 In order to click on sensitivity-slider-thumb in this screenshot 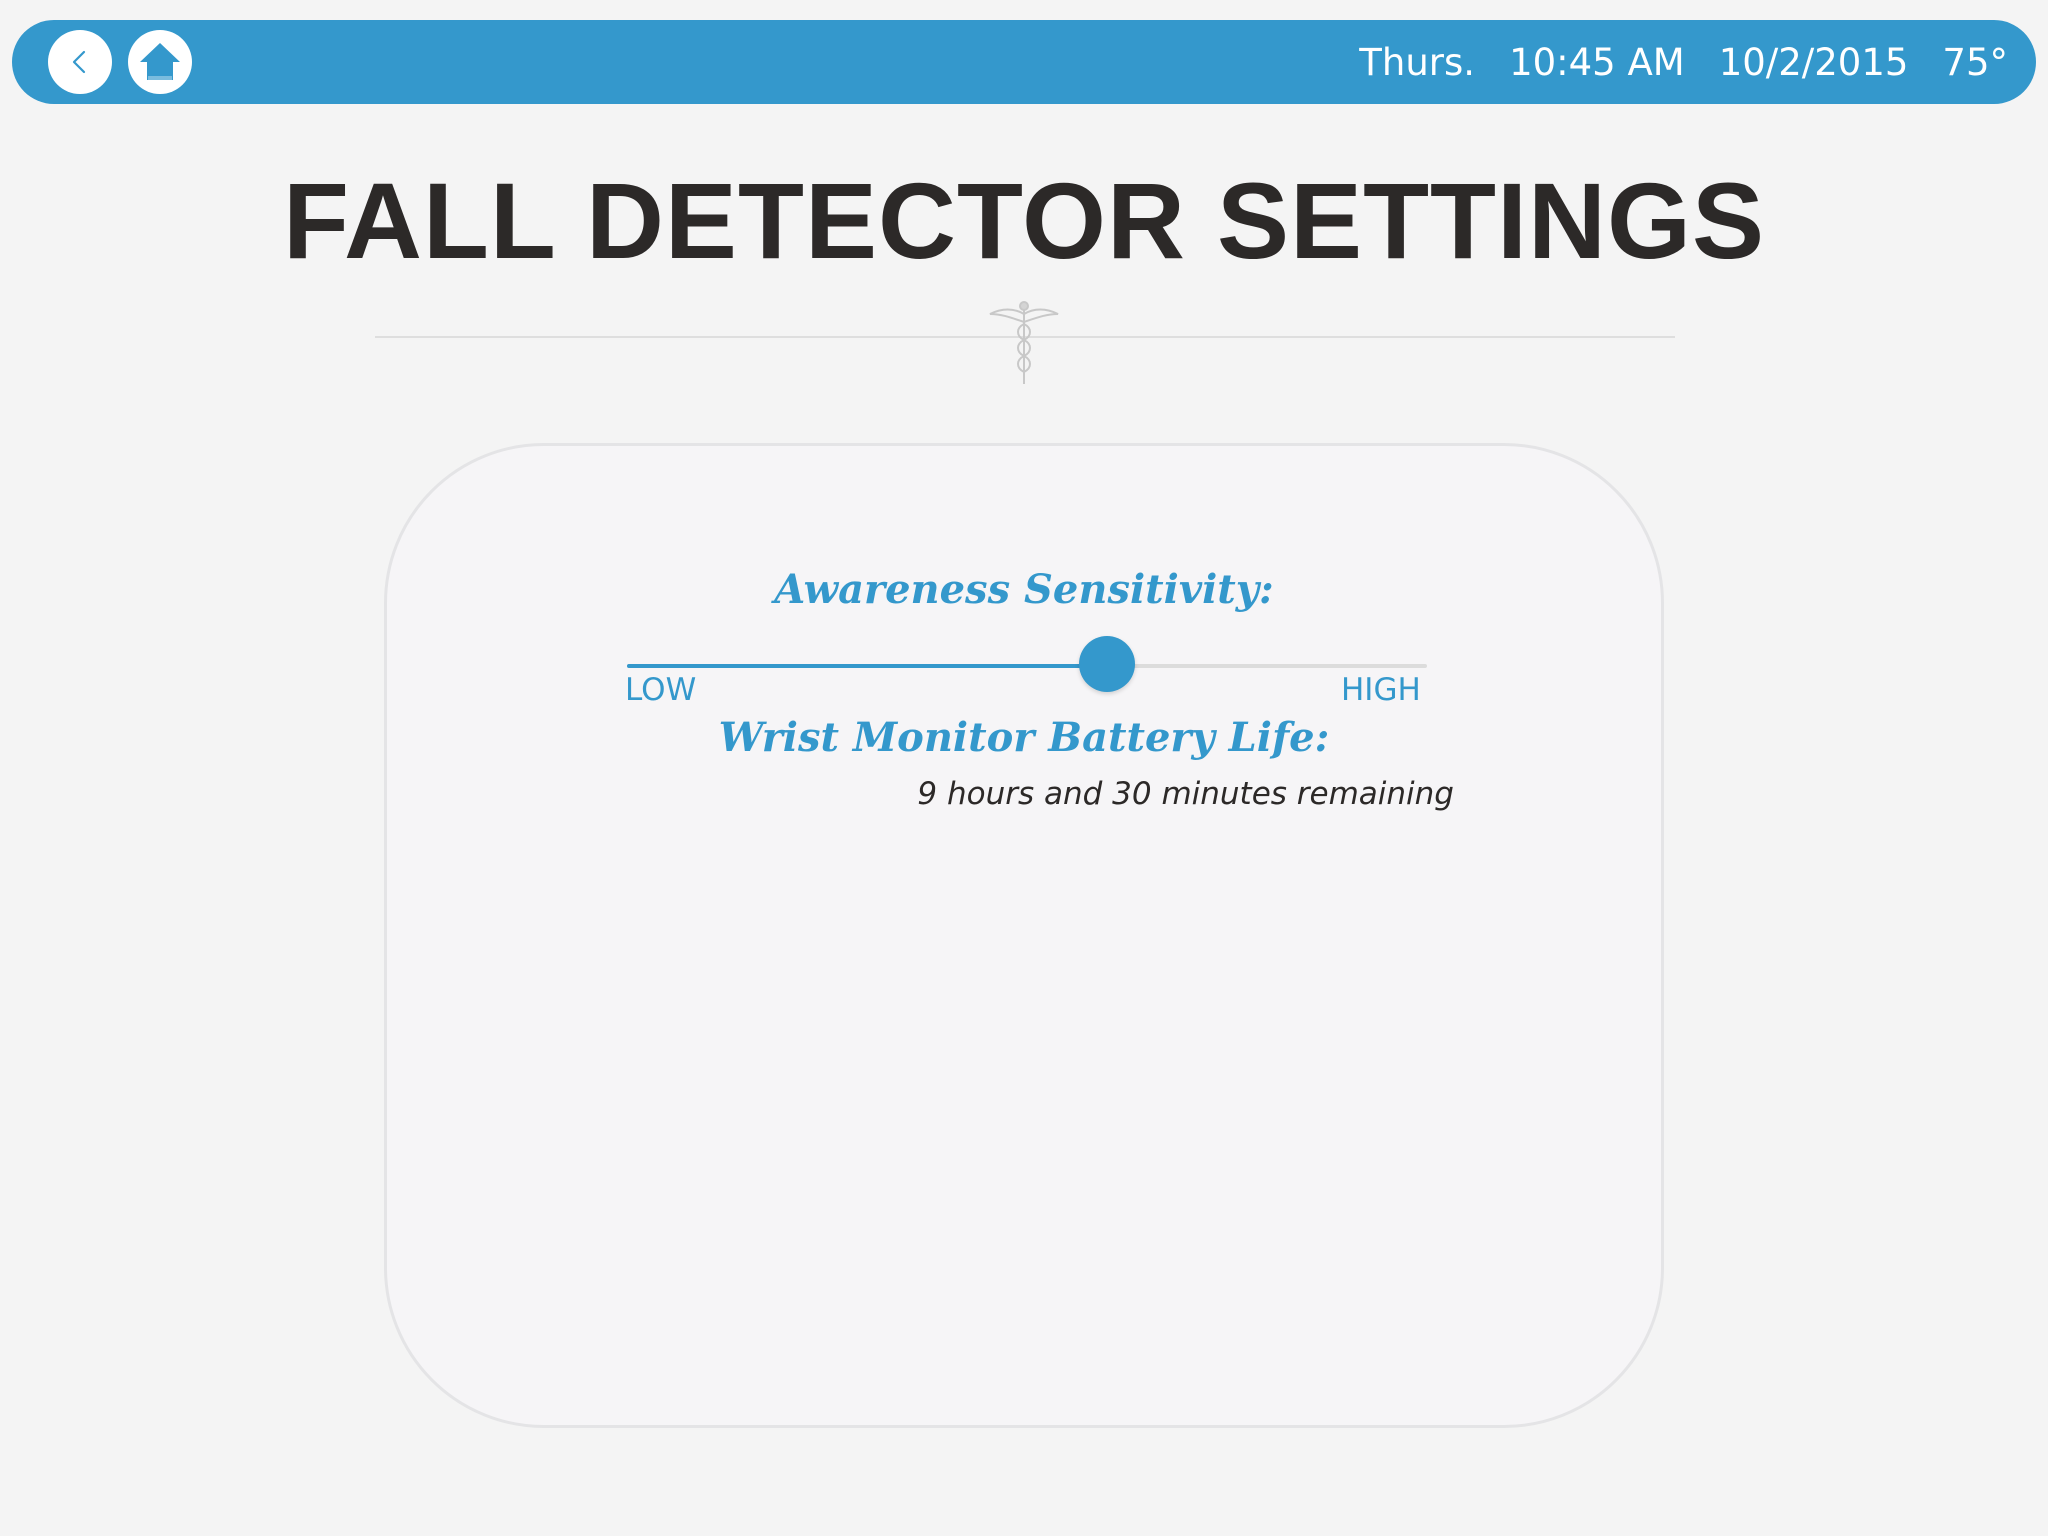, I will do `click(1107, 664)`.